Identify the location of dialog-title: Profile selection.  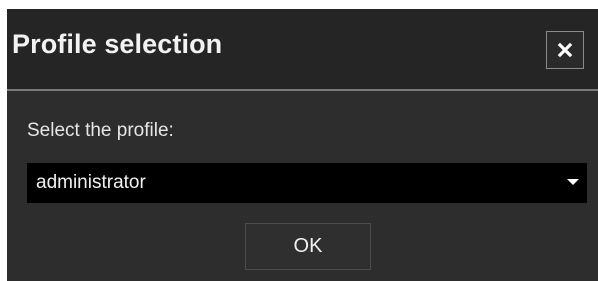
(117, 44).